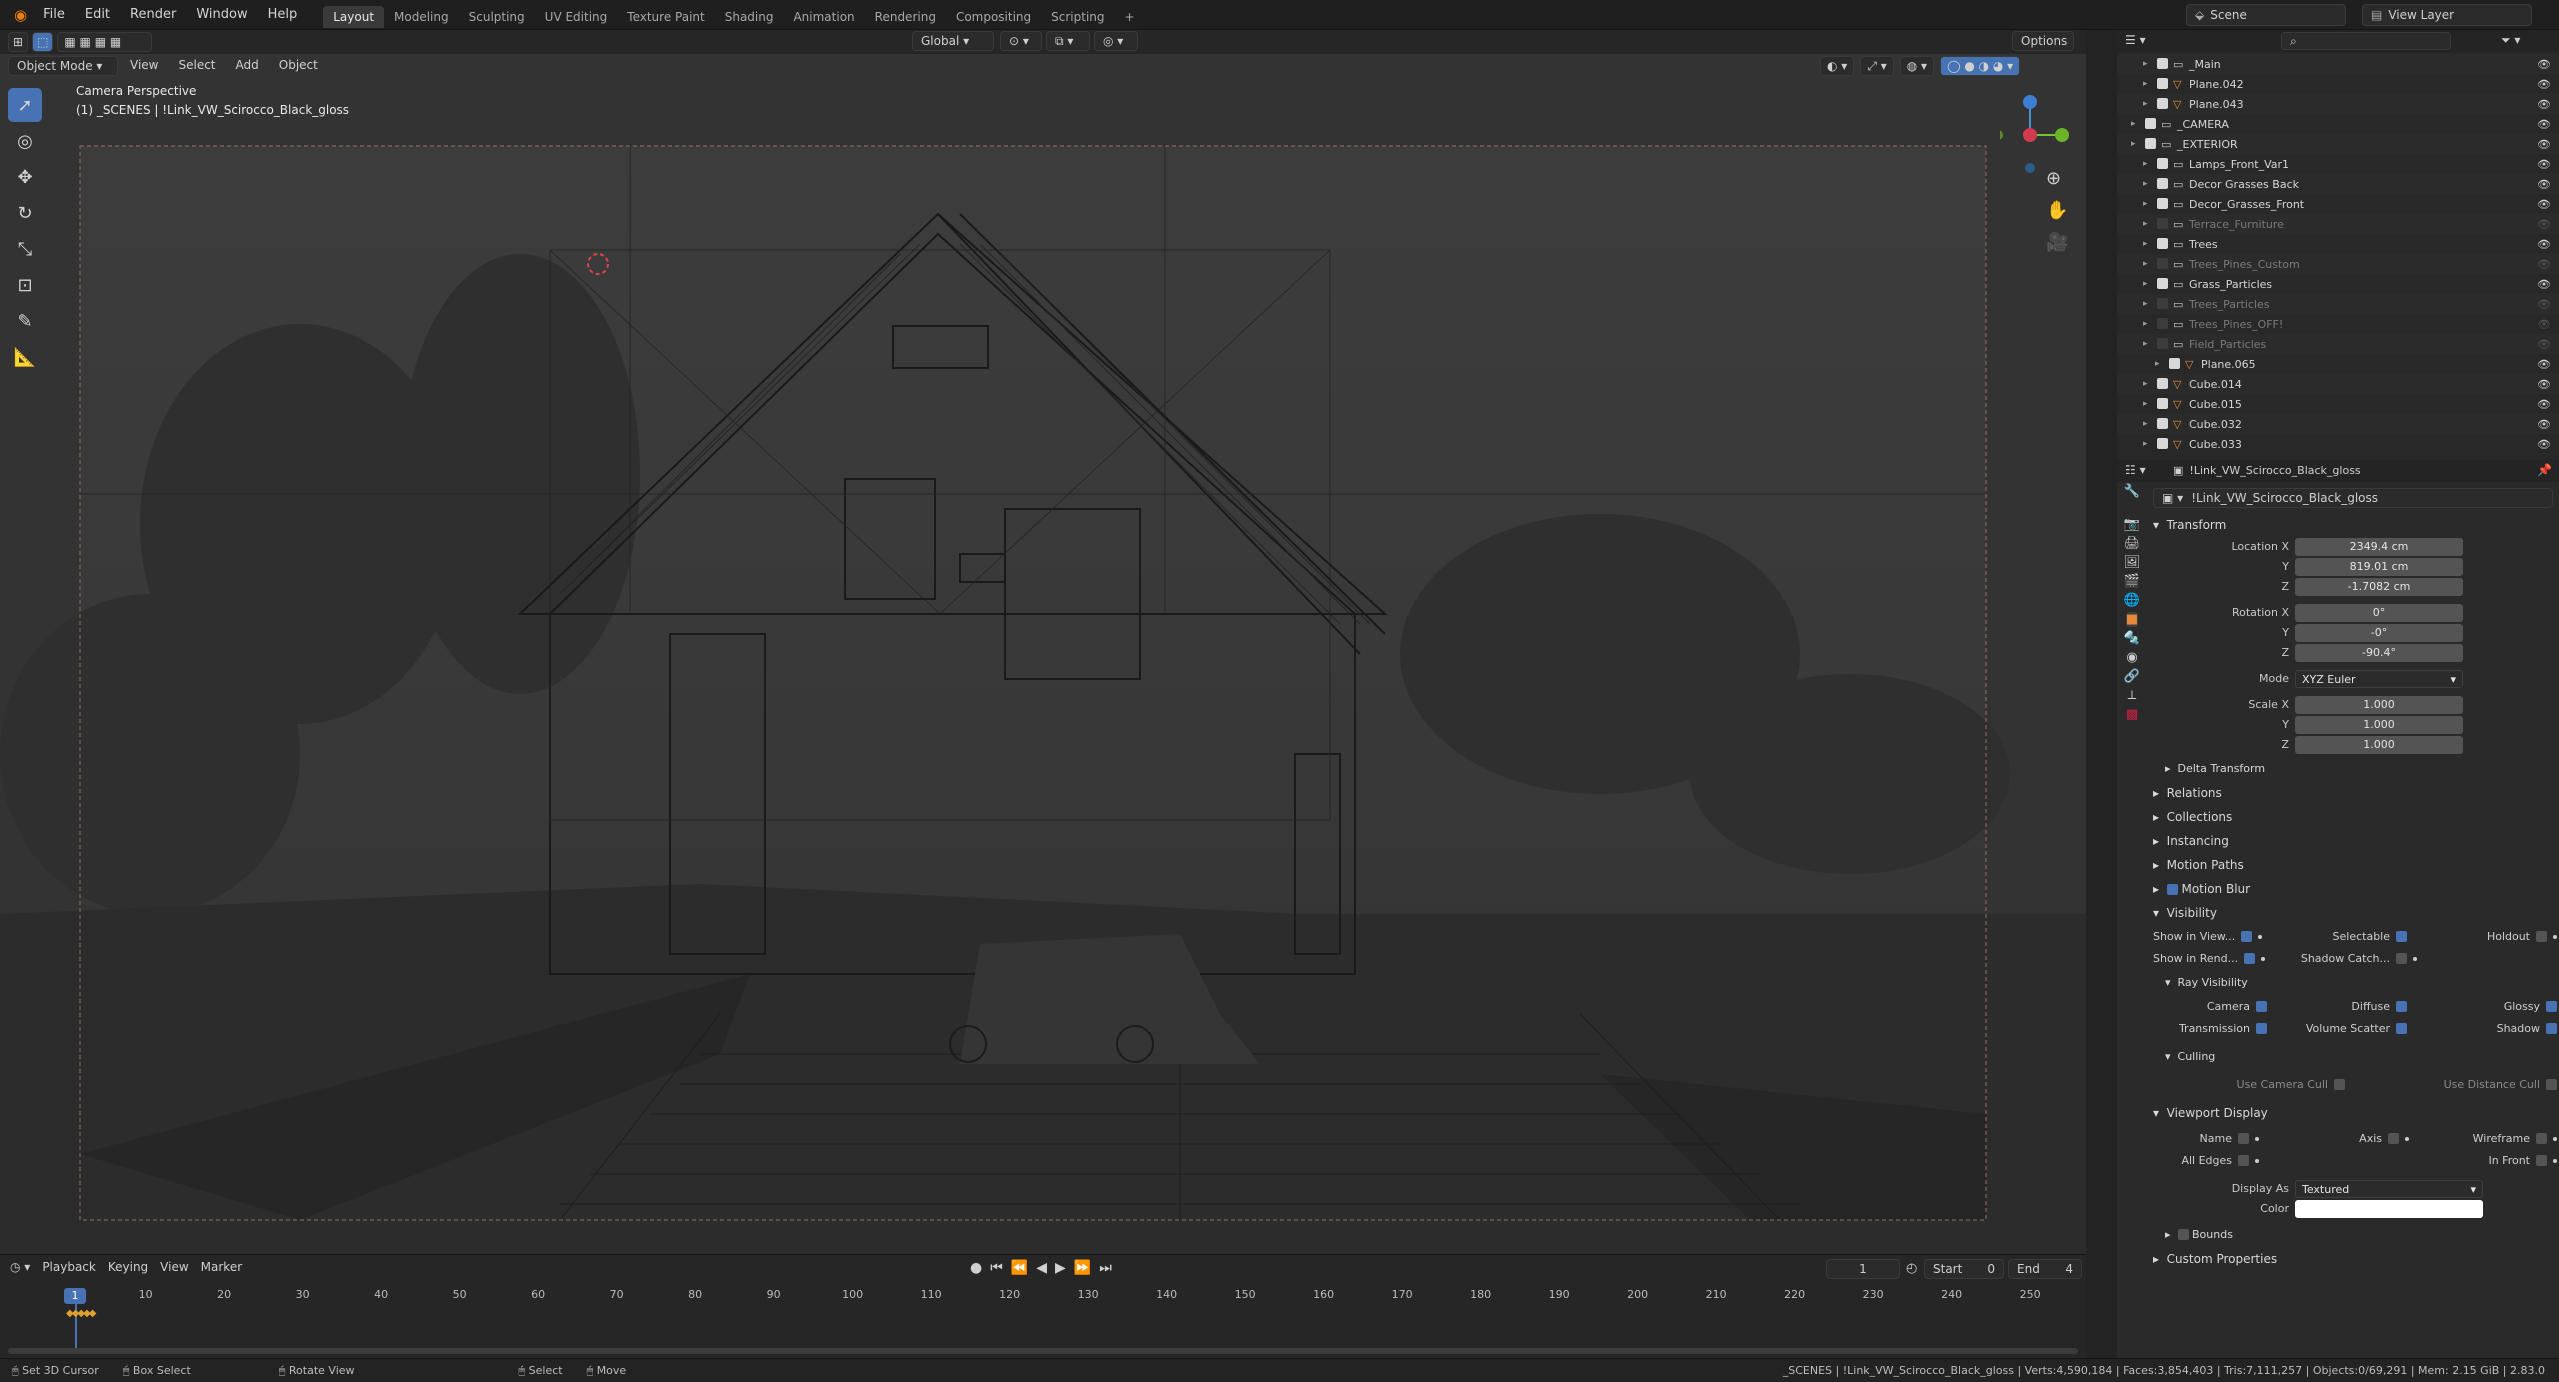  What do you see at coordinates (2389, 1209) in the screenshot?
I see `display-color-swatch` at bounding box center [2389, 1209].